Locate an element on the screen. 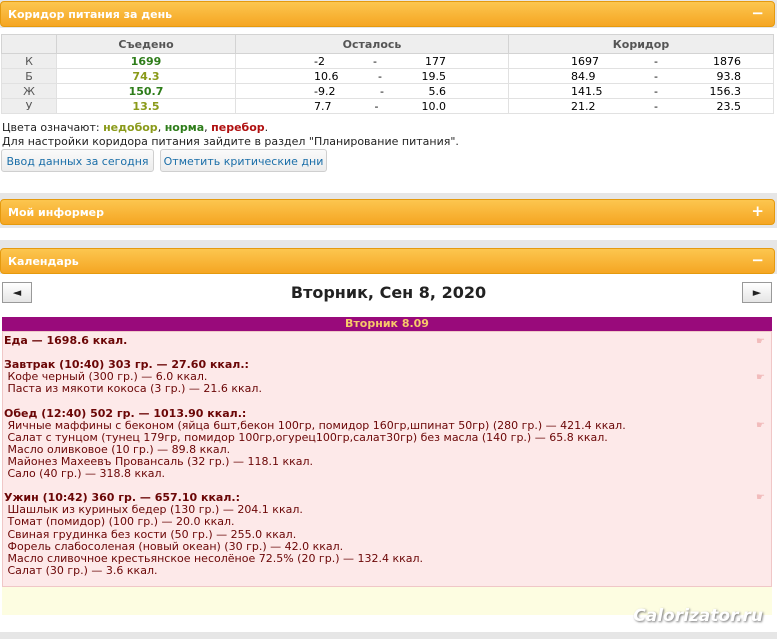  food-item: Томат (помидор) (100 гр.) — 20.0 ккал. is located at coordinates (119, 522).